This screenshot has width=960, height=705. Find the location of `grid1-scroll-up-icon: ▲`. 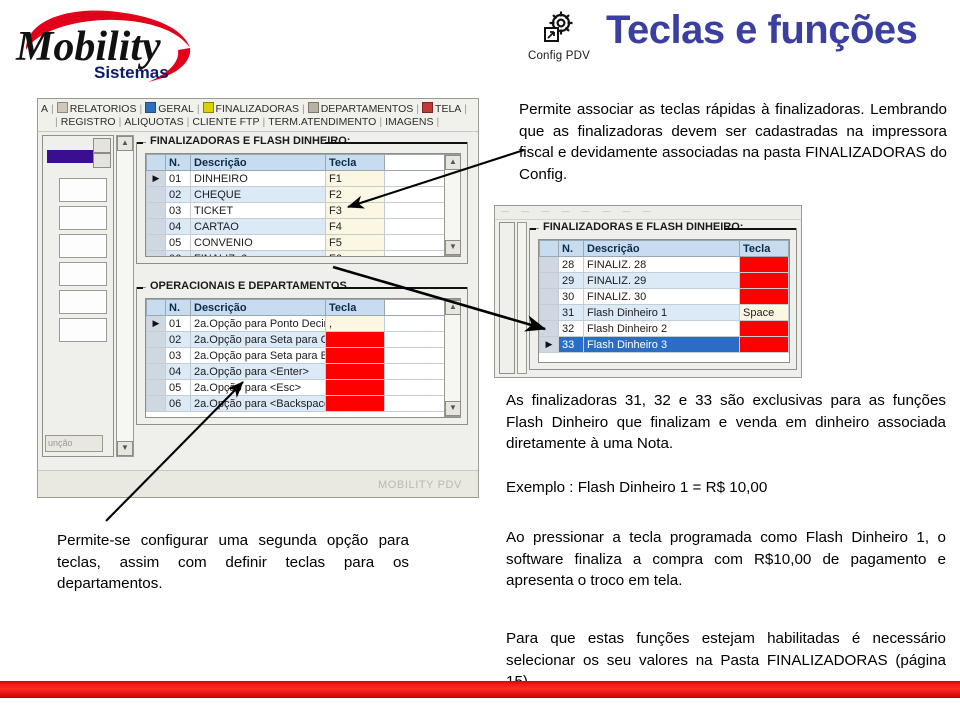

grid1-scroll-up-icon: ▲ is located at coordinates (453, 162).